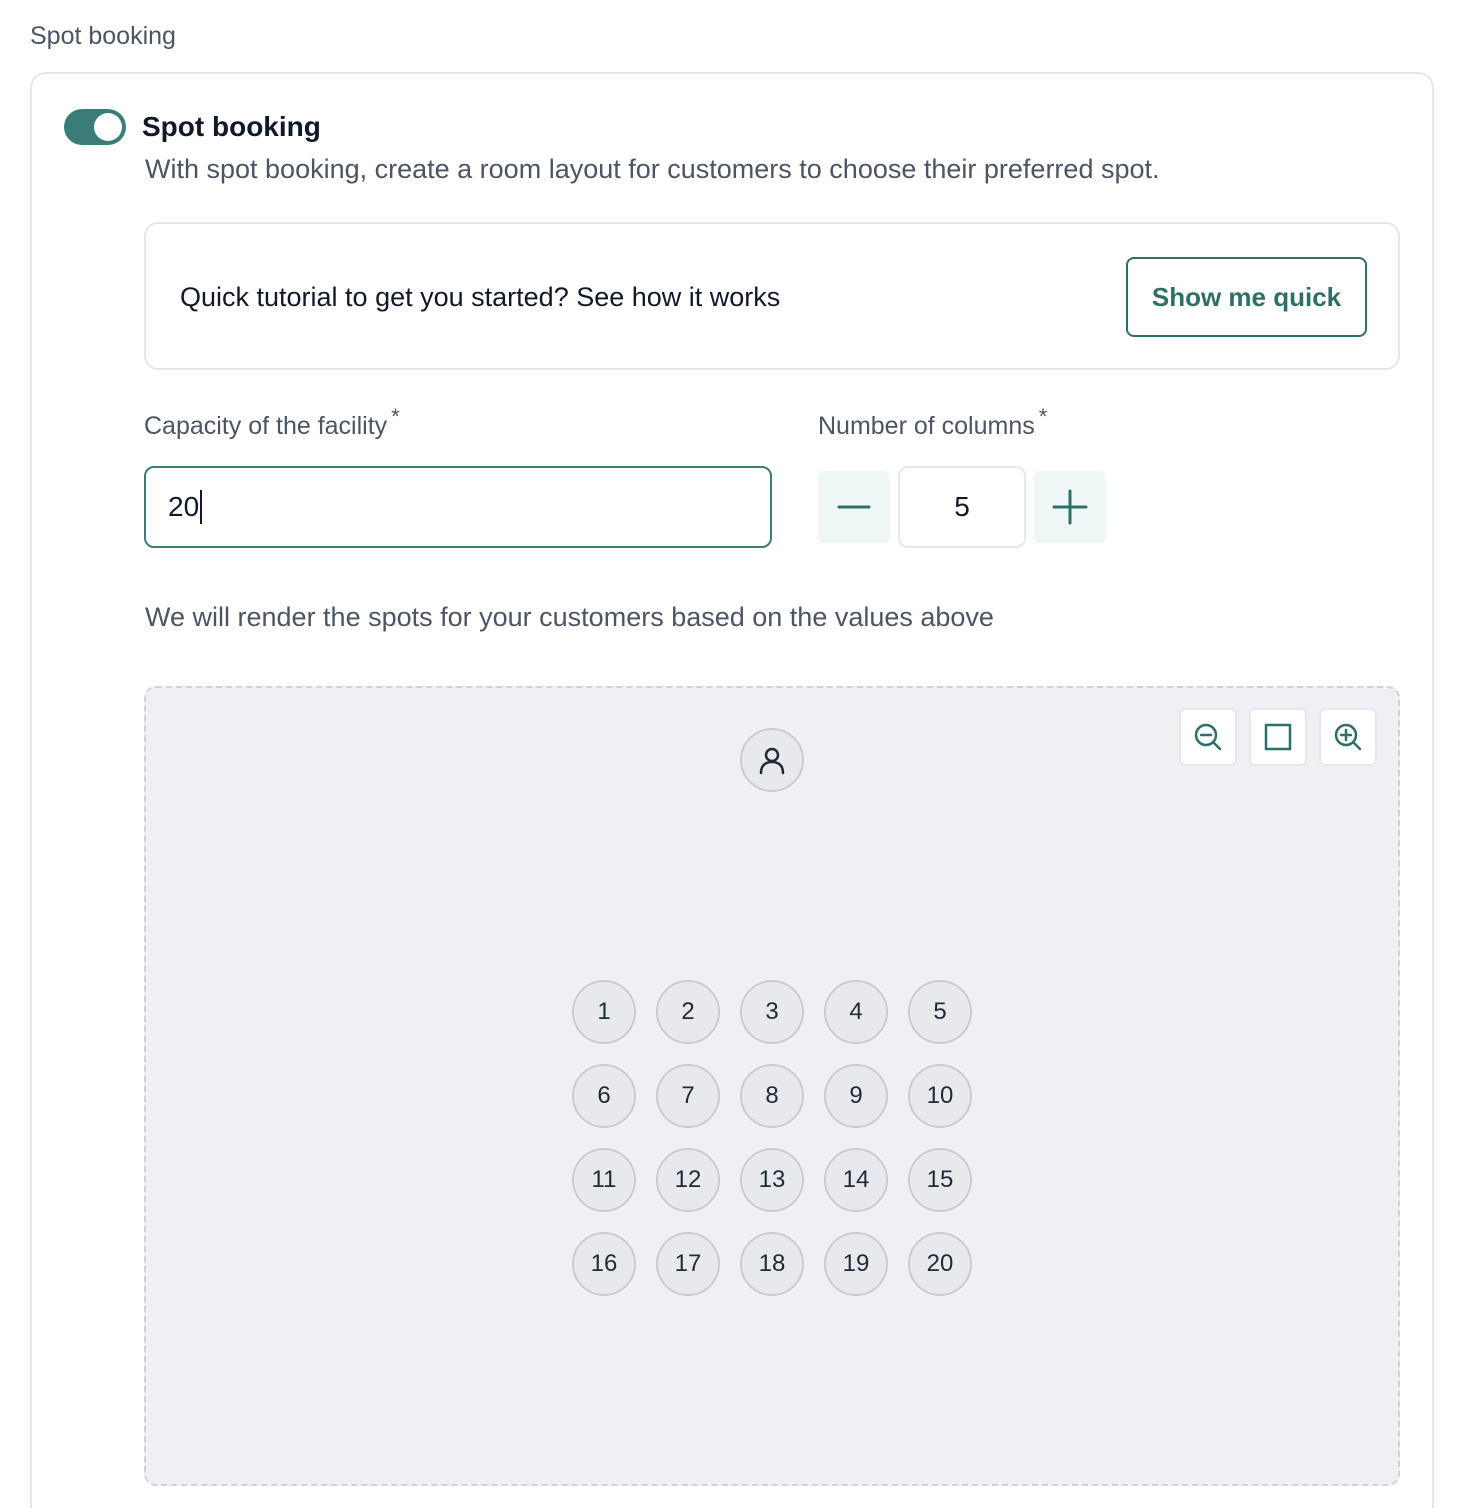 The height and width of the screenshot is (1508, 1464). I want to click on text-caret, so click(201, 507).